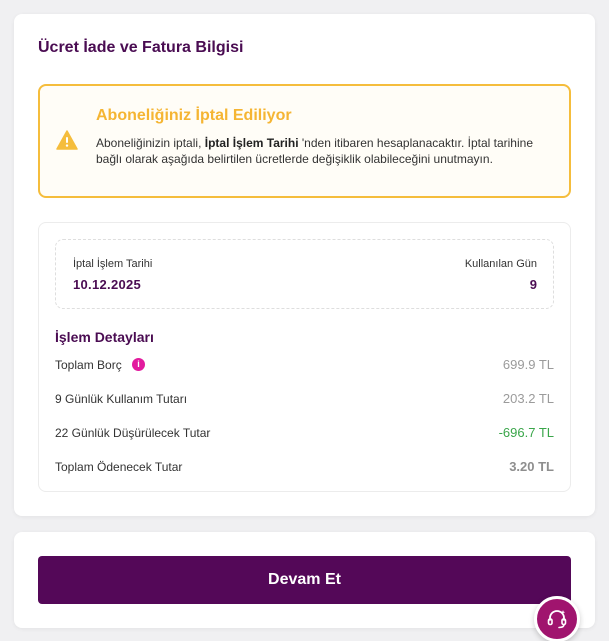 The height and width of the screenshot is (641, 609). Describe the element at coordinates (121, 399) in the screenshot. I see `detail-row-label: 9 Günlük Kullanım Tutarı` at that location.